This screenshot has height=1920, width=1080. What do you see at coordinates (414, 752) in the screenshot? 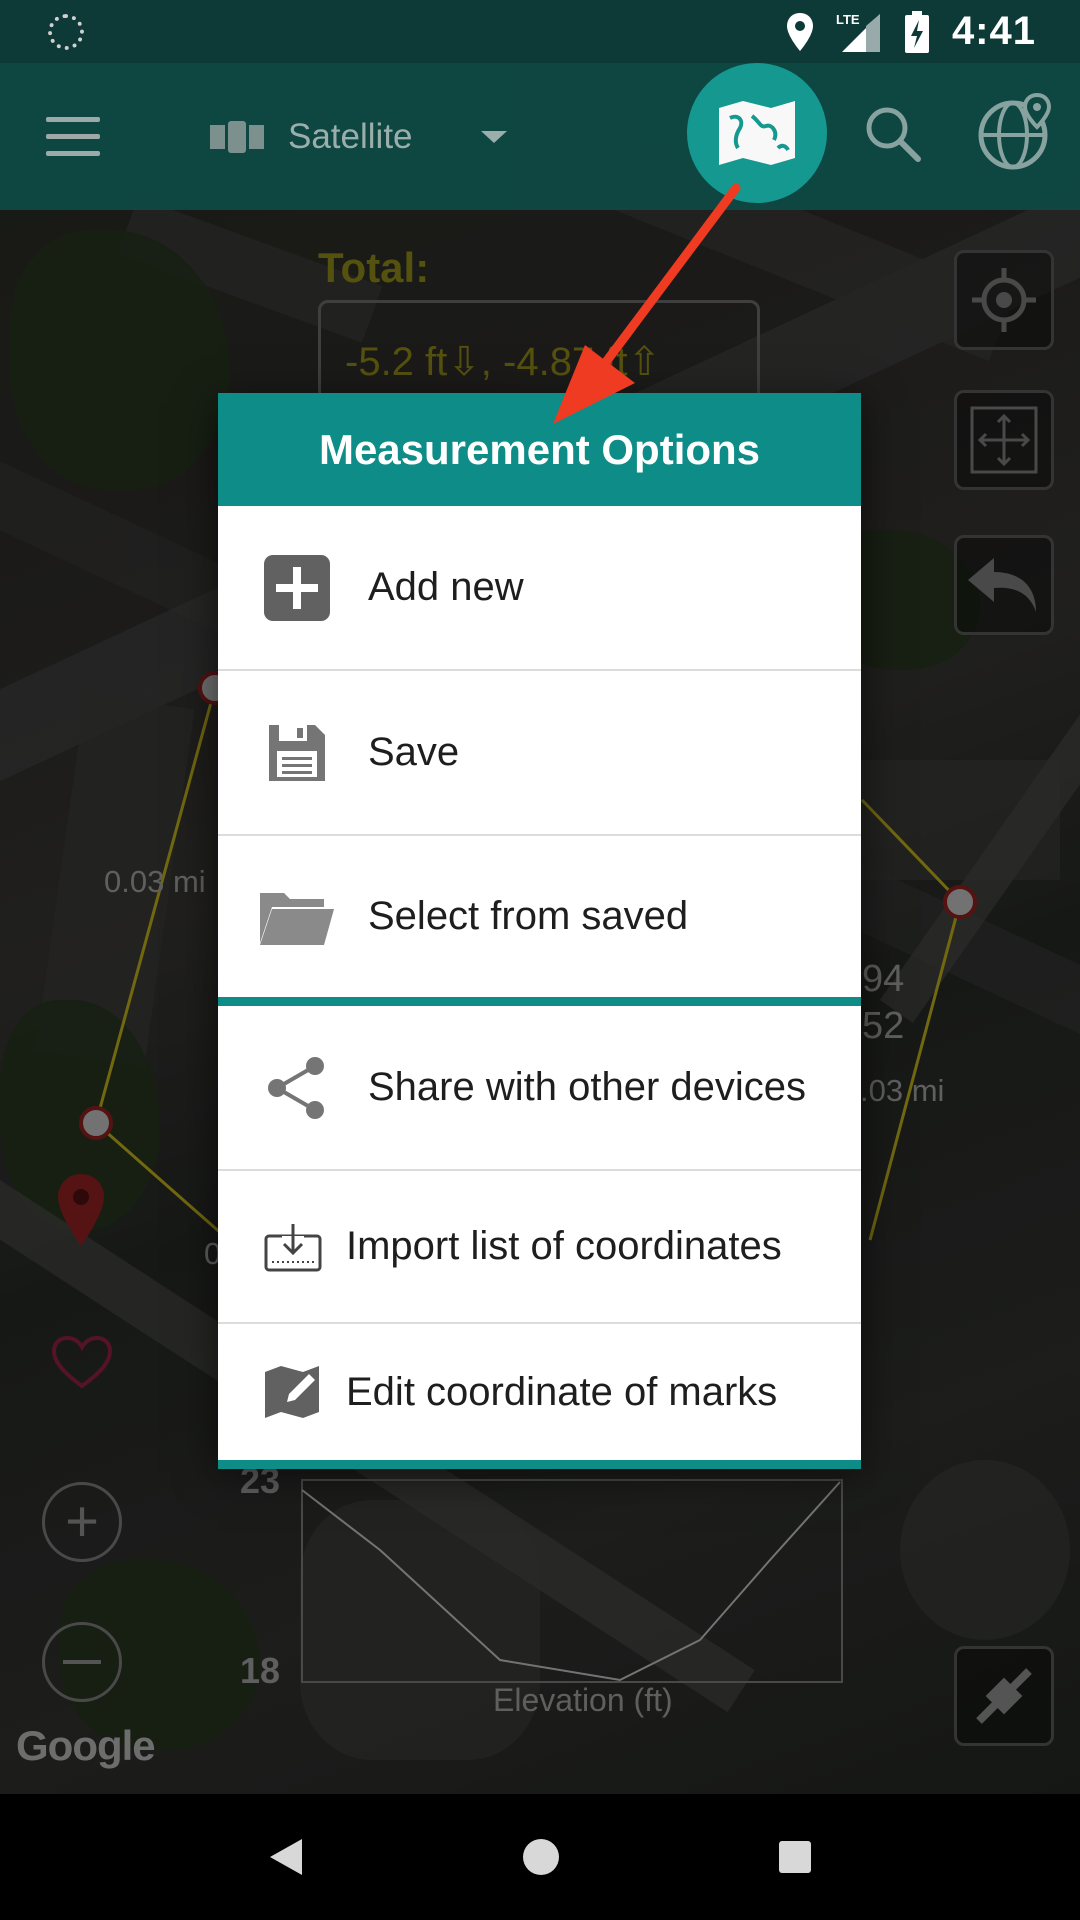
I see `option-label: Save` at bounding box center [414, 752].